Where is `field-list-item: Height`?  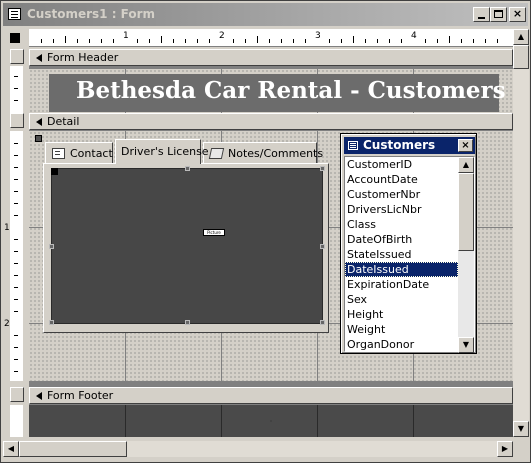
field-list-item: Height is located at coordinates (401, 314).